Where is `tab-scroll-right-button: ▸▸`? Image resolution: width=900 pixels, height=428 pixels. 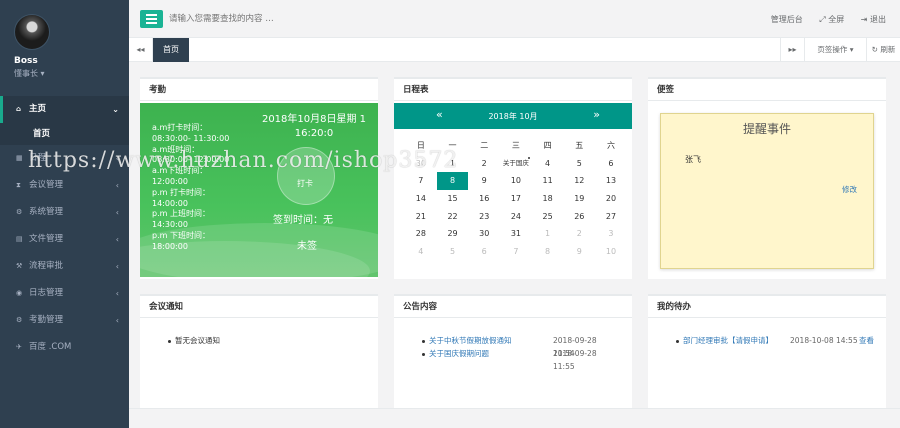 tab-scroll-right-button: ▸▸ is located at coordinates (792, 50).